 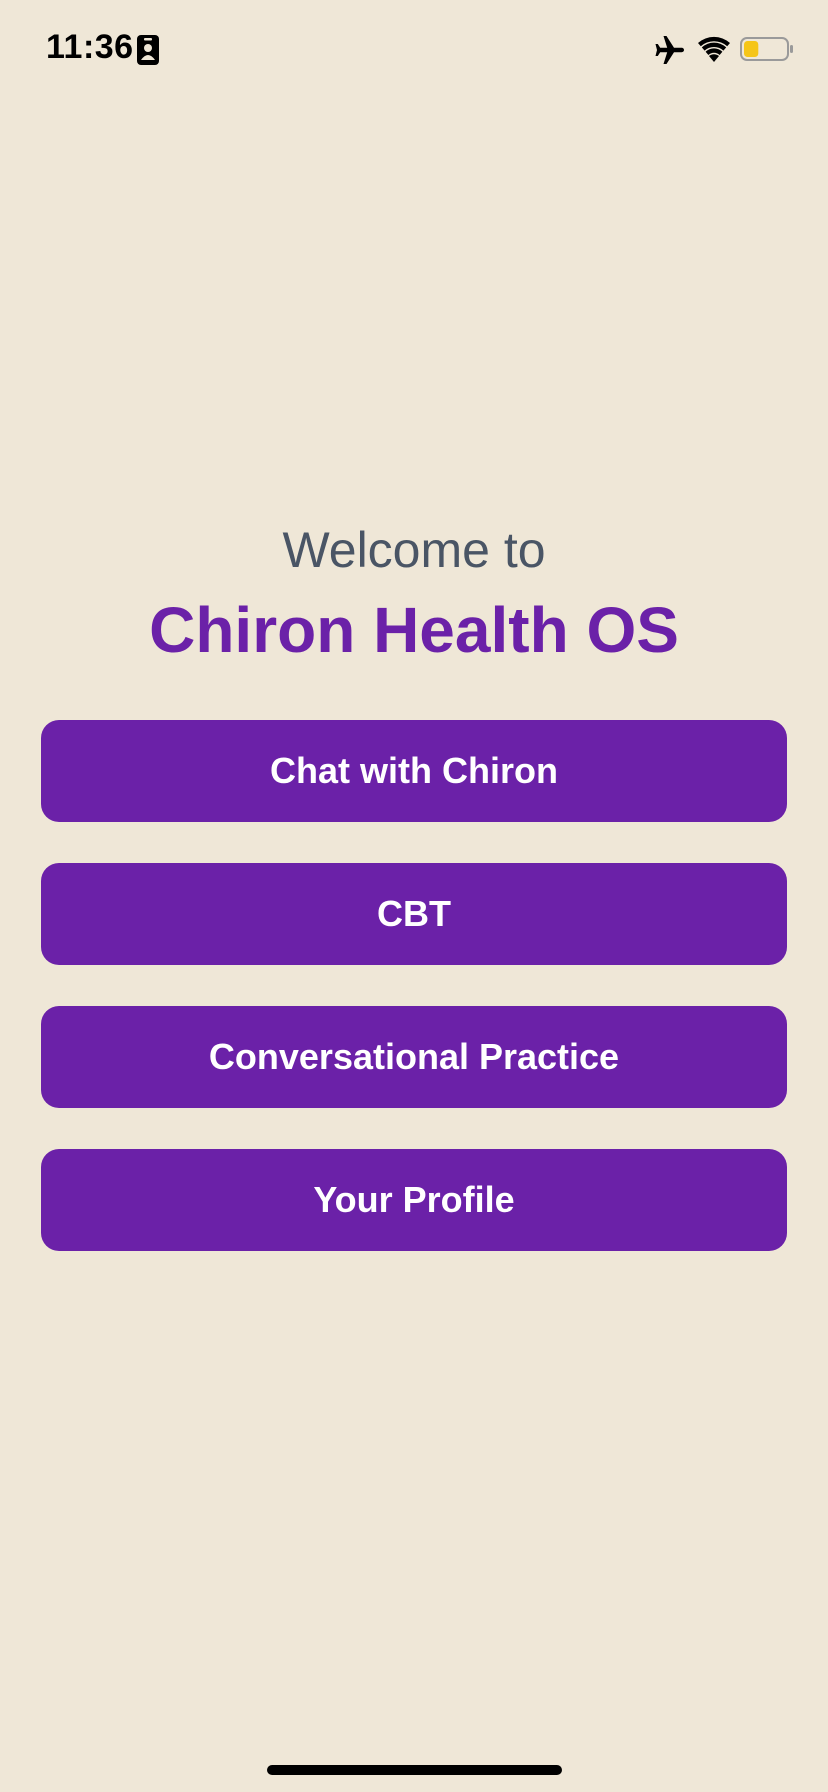 I want to click on airplane-mode-icon, so click(x=669, y=50).